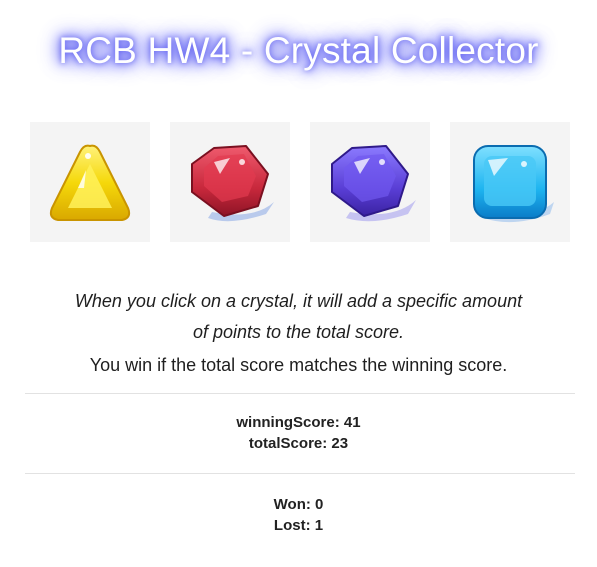  What do you see at coordinates (298, 422) in the screenshot?
I see `winning-score: winningScore: 41` at bounding box center [298, 422].